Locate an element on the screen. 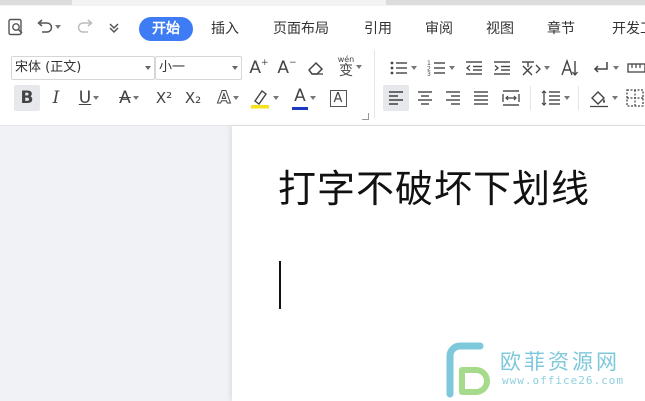 The image size is (645, 401). font-color-letter: A is located at coordinates (300, 96).